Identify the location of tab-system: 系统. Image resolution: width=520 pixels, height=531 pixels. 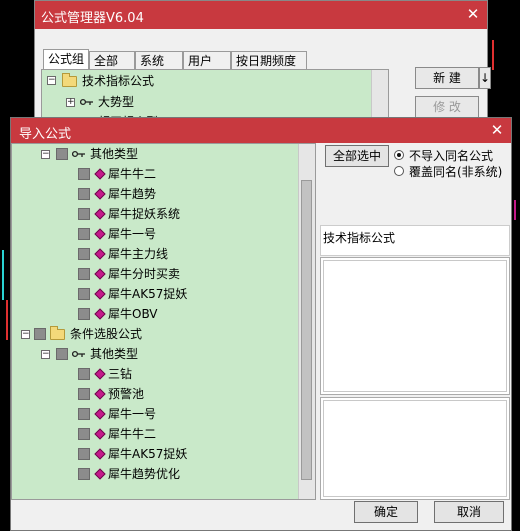
(159, 60).